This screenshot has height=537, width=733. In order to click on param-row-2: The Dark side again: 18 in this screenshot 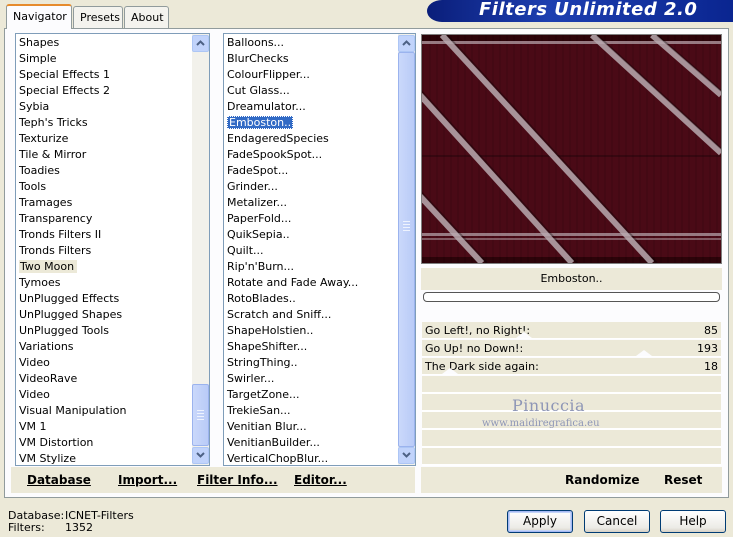, I will do `click(571, 366)`.